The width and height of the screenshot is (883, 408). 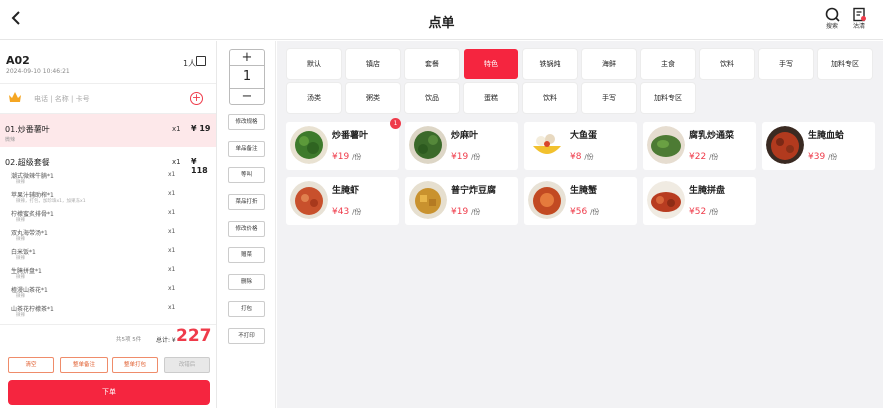 I want to click on quantity-value: 1, so click(x=247, y=77).